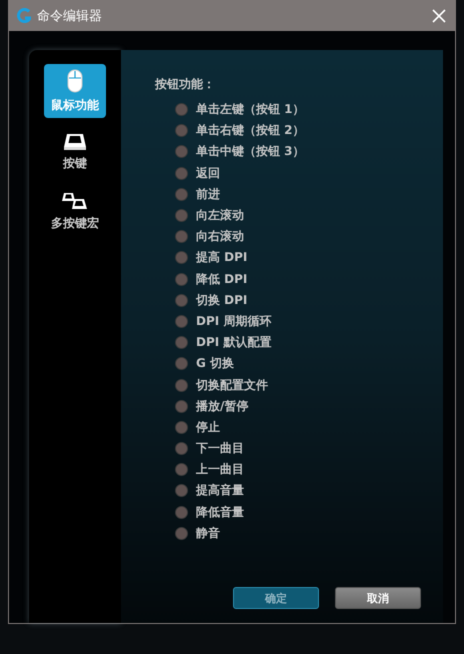 This screenshot has height=654, width=464. What do you see at coordinates (439, 16) in the screenshot?
I see `close-button` at bounding box center [439, 16].